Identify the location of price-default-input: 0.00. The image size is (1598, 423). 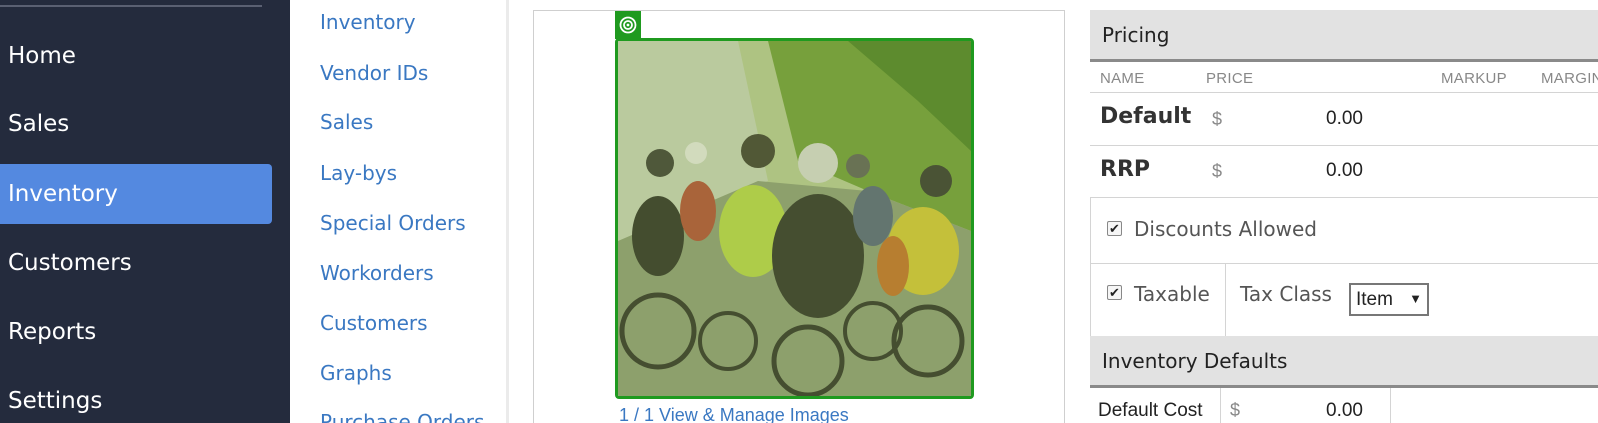
(1344, 119).